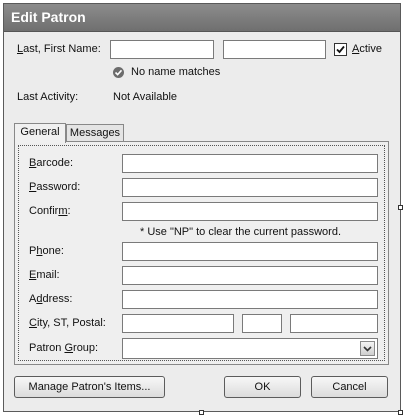 The image size is (407, 418). What do you see at coordinates (118, 72) in the screenshot?
I see `circle-check-icon` at bounding box center [118, 72].